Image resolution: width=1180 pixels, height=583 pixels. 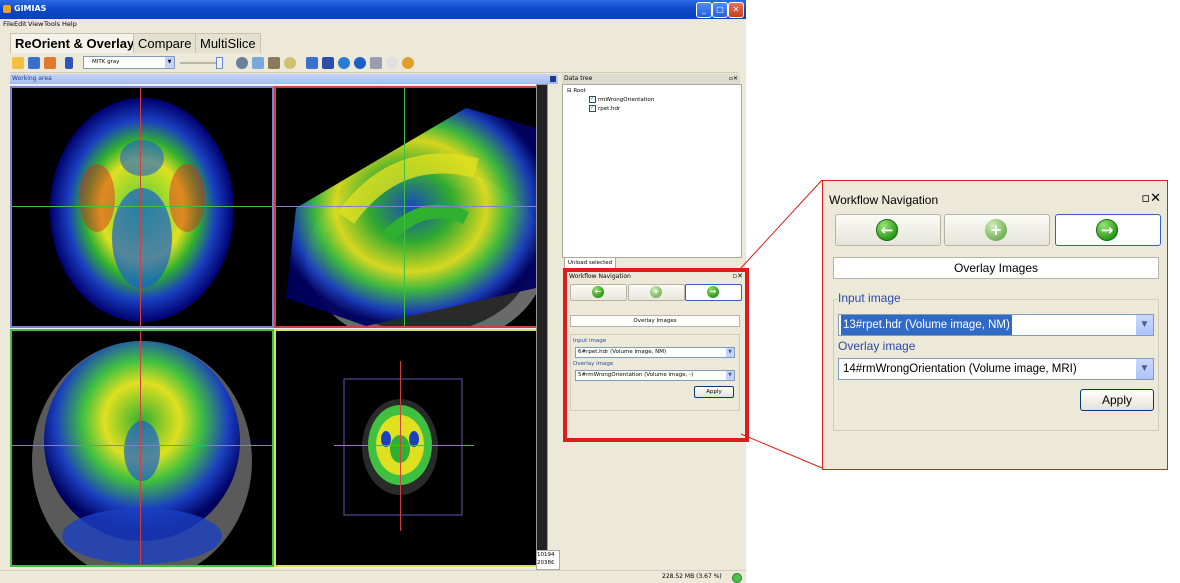 I want to click on overlay-image-value: 5#rmWrongOrientation (Volume image, -), so click(x=636, y=375).